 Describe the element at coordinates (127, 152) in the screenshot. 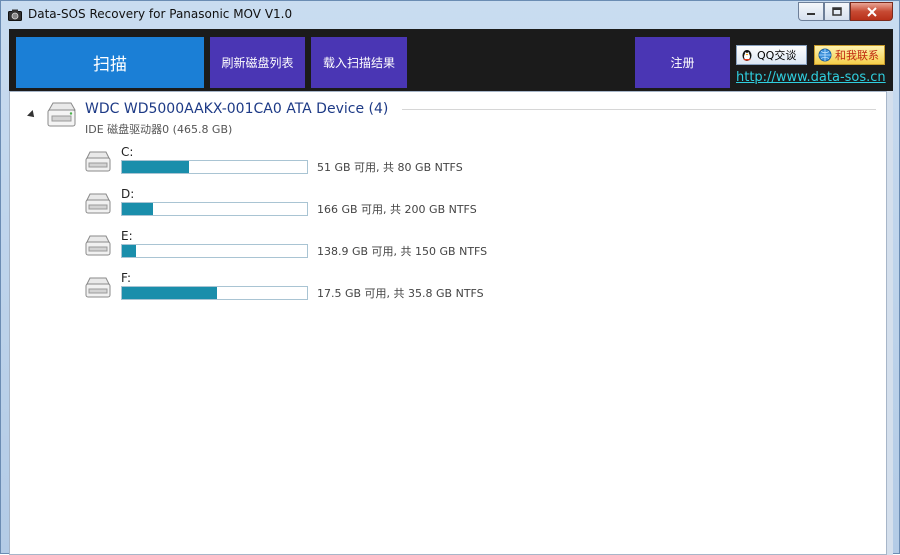

I see `volume-letter: C:` at that location.